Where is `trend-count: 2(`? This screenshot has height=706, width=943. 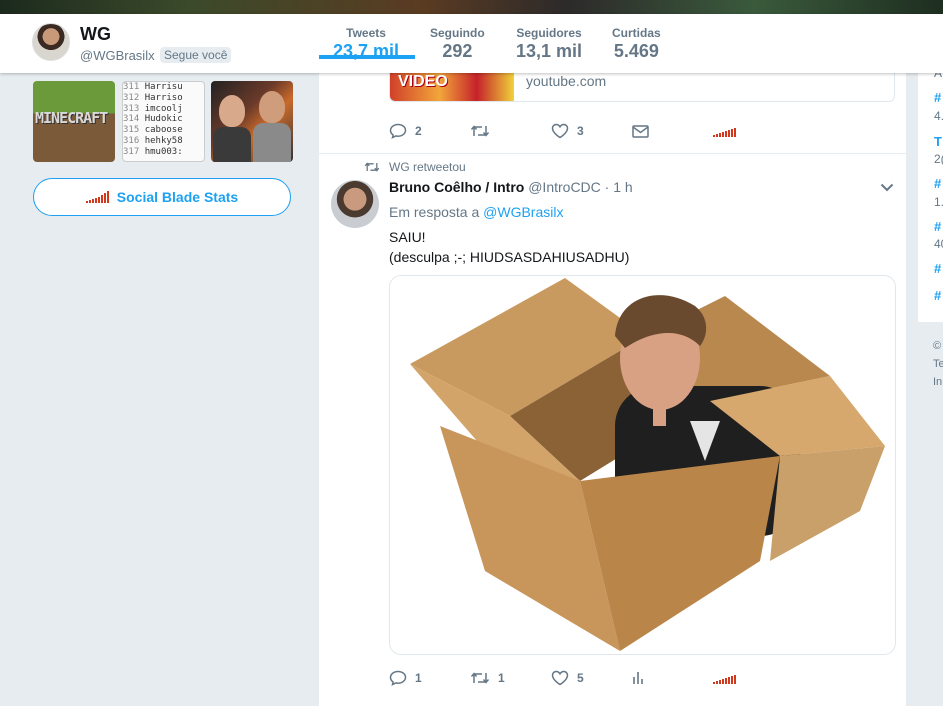
trend-count: 2( is located at coordinates (938, 159).